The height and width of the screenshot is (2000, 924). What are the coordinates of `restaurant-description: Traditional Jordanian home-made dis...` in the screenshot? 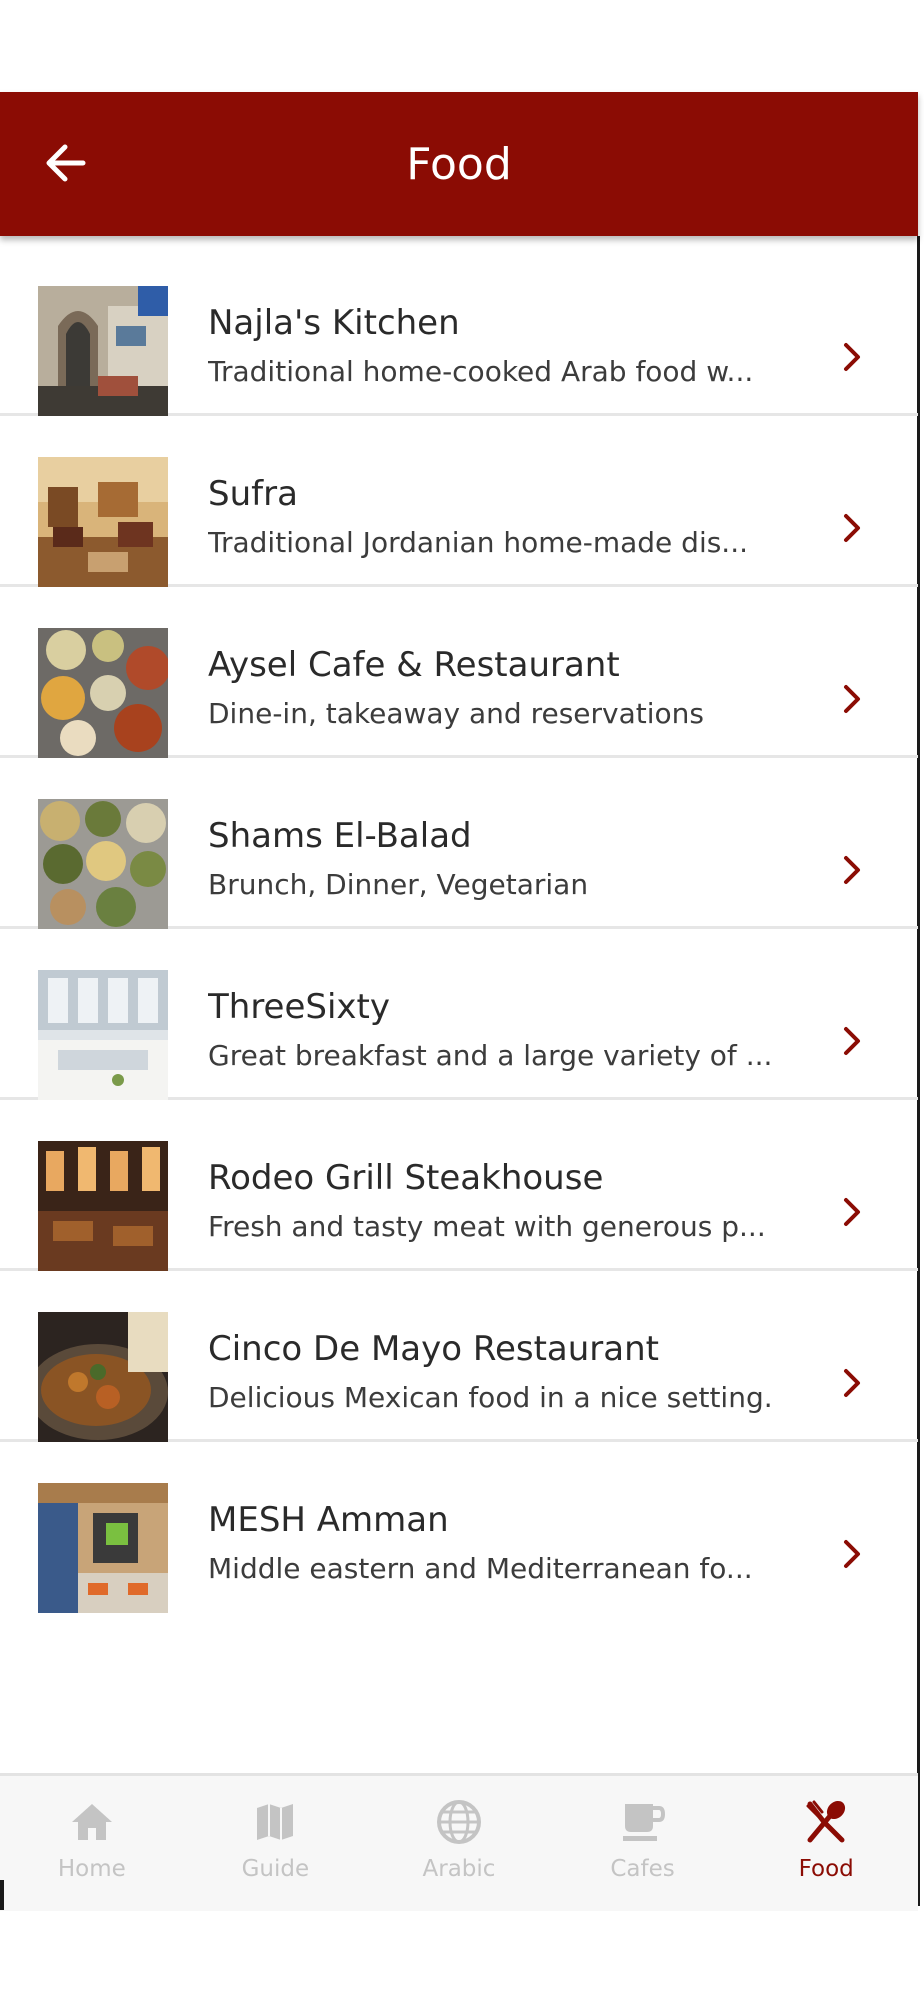 It's located at (478, 542).